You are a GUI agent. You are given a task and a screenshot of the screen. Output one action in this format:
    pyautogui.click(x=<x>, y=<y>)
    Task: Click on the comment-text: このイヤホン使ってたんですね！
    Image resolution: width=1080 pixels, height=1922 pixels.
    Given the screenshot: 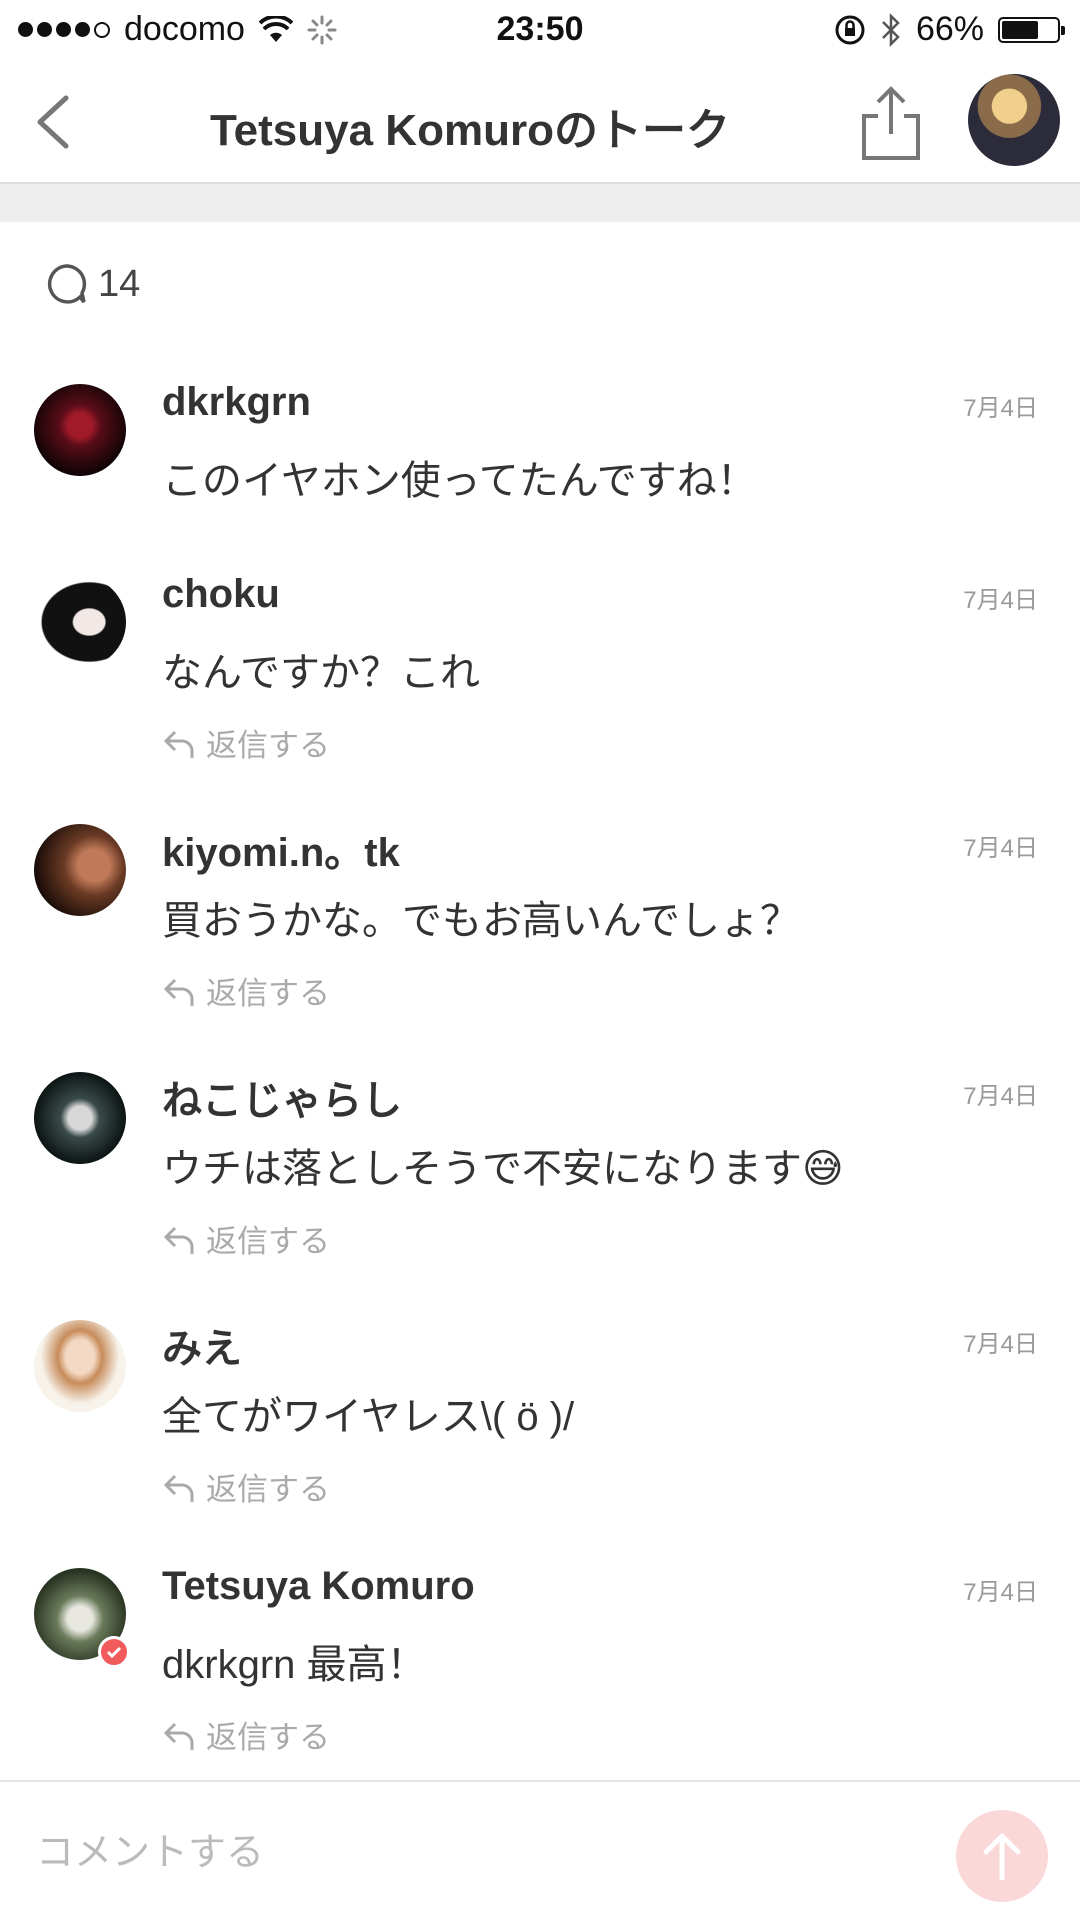 What is the action you would take?
    pyautogui.click(x=459, y=481)
    